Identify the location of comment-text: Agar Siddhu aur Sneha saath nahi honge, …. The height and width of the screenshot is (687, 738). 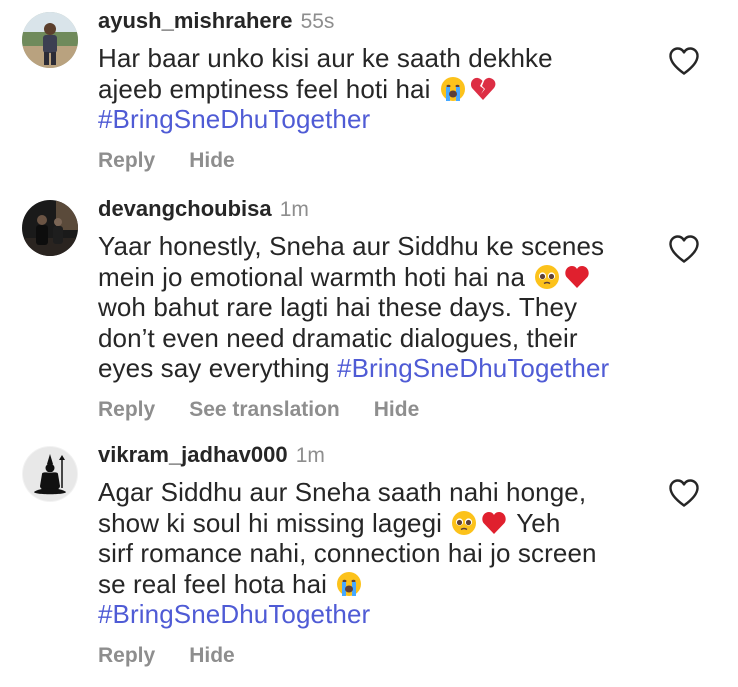
(347, 553).